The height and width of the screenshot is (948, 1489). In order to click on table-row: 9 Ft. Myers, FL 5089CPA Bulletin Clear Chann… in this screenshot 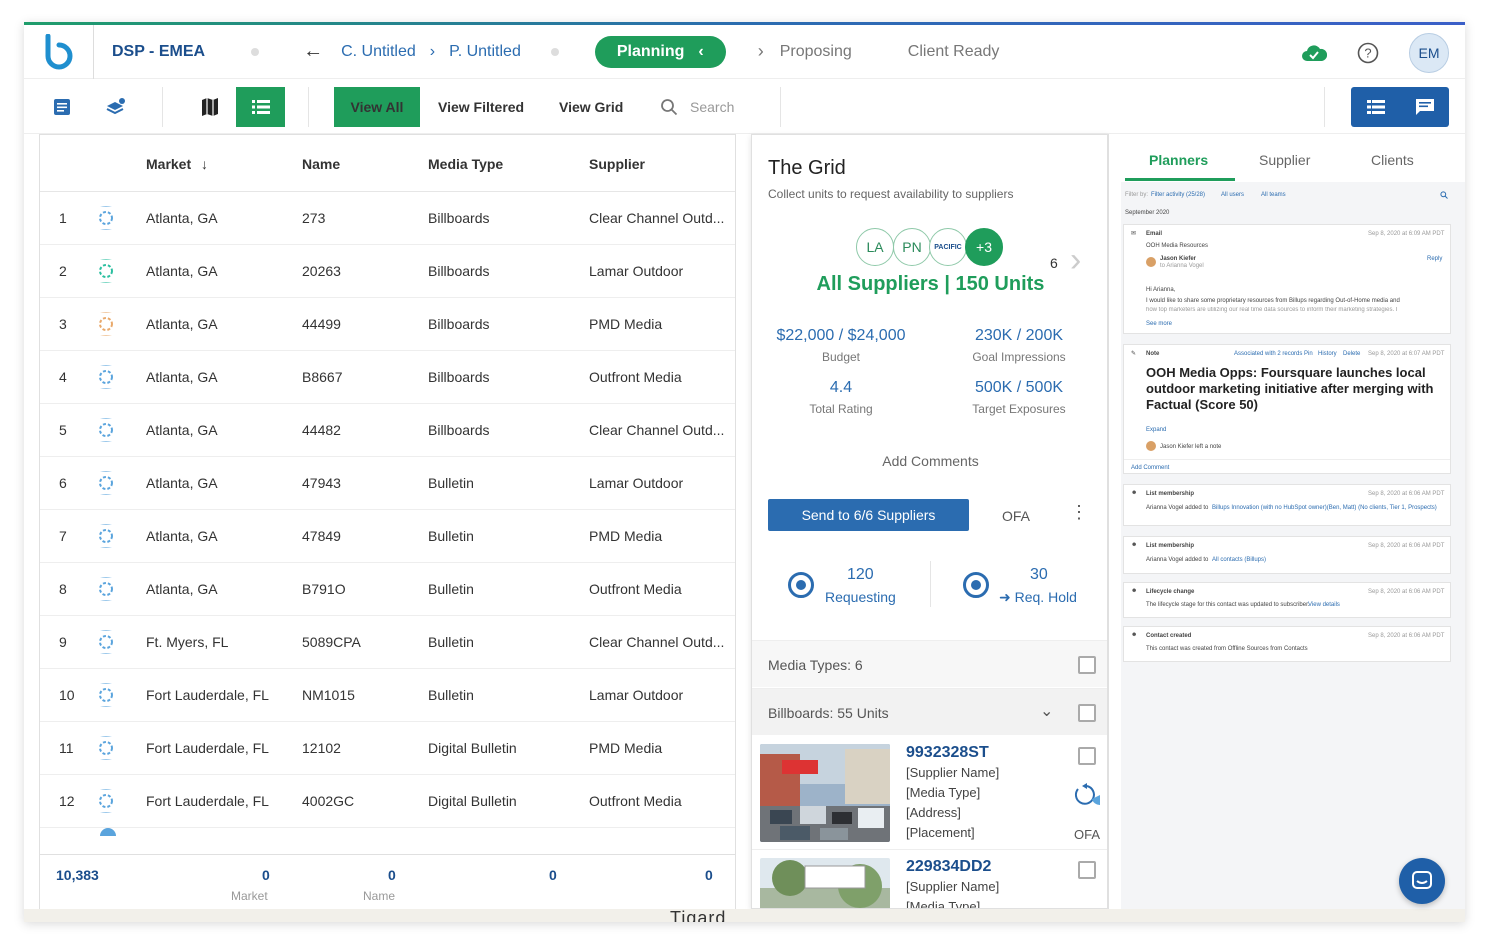, I will do `click(387, 642)`.